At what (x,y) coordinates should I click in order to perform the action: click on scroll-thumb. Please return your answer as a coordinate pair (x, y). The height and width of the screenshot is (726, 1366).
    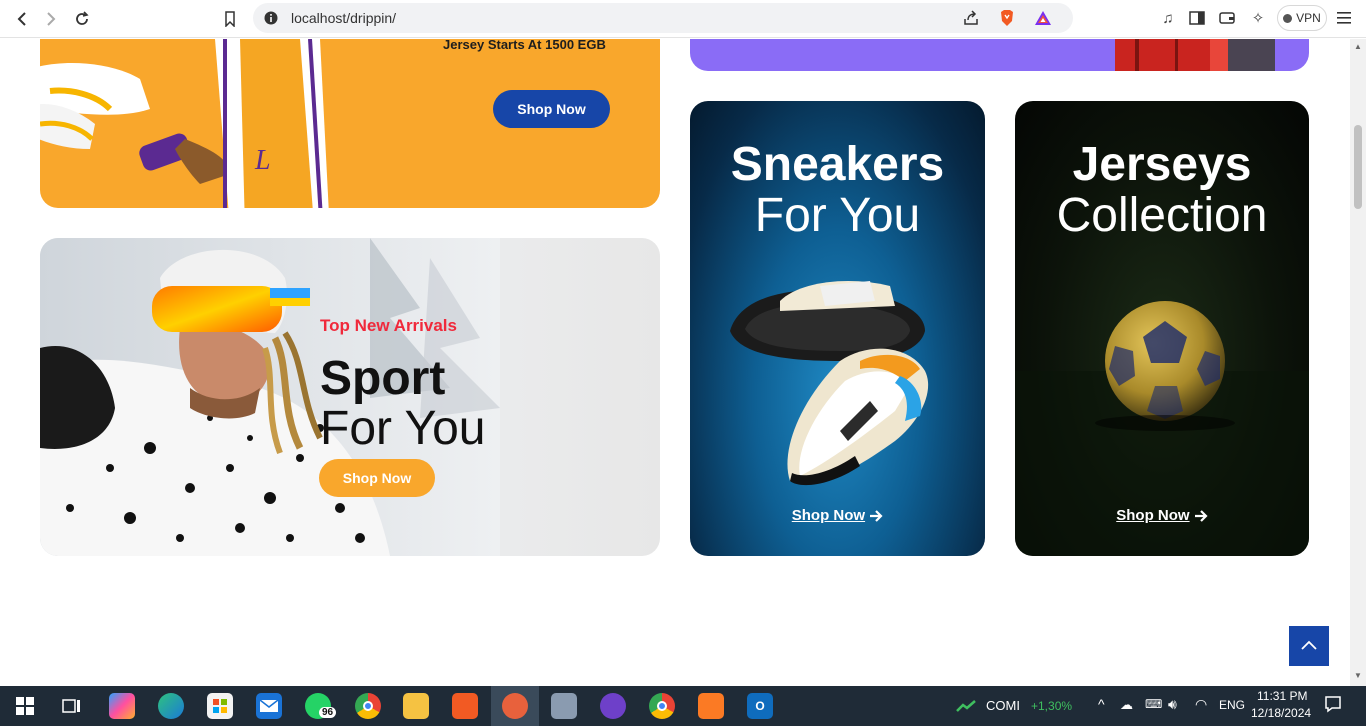
    Looking at the image, I should click on (1358, 167).